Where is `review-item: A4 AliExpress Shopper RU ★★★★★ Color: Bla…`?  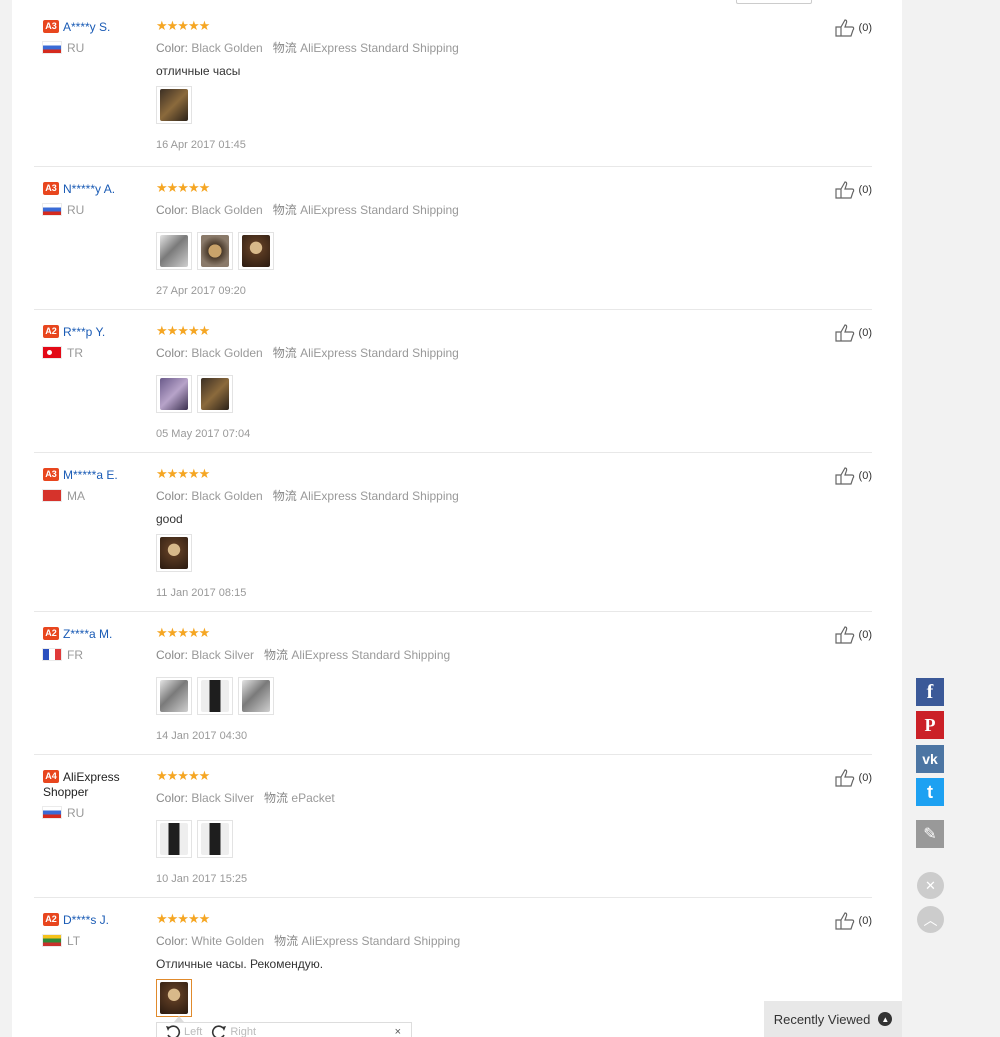
review-item: A4 AliExpress Shopper RU ★★★★★ Color: Bla… is located at coordinates (453, 826).